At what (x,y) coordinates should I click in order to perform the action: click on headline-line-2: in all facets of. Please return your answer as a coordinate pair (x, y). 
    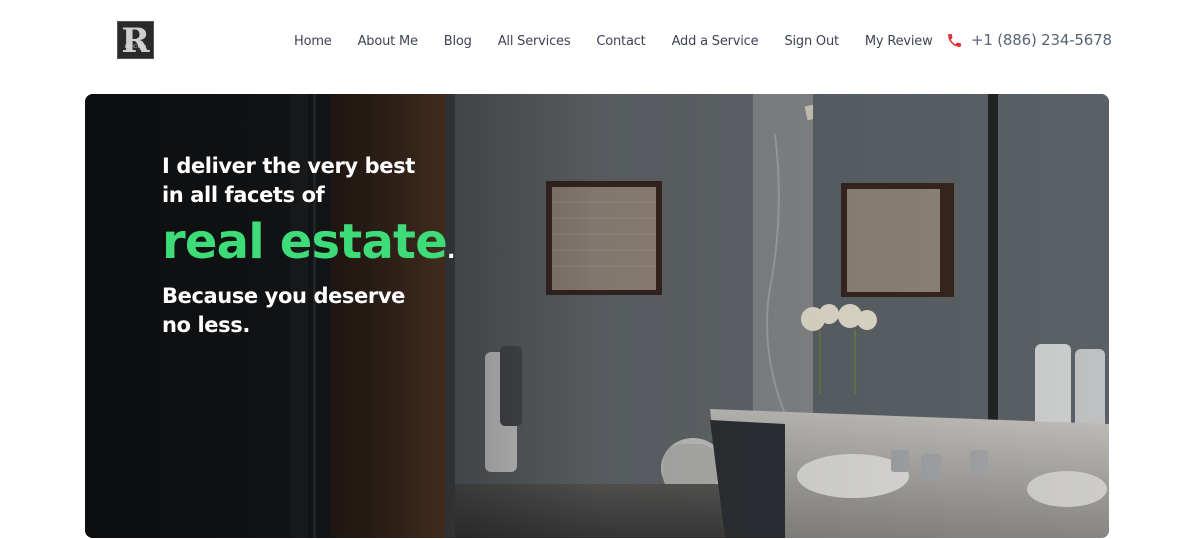
    Looking at the image, I should click on (243, 195).